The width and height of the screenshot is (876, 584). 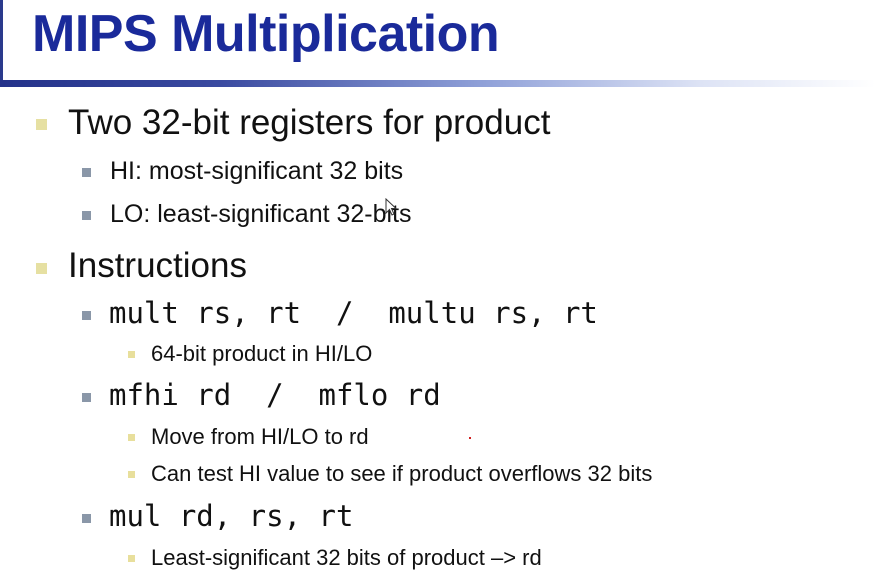 I want to click on mouse-pointer-icon, so click(x=391, y=207).